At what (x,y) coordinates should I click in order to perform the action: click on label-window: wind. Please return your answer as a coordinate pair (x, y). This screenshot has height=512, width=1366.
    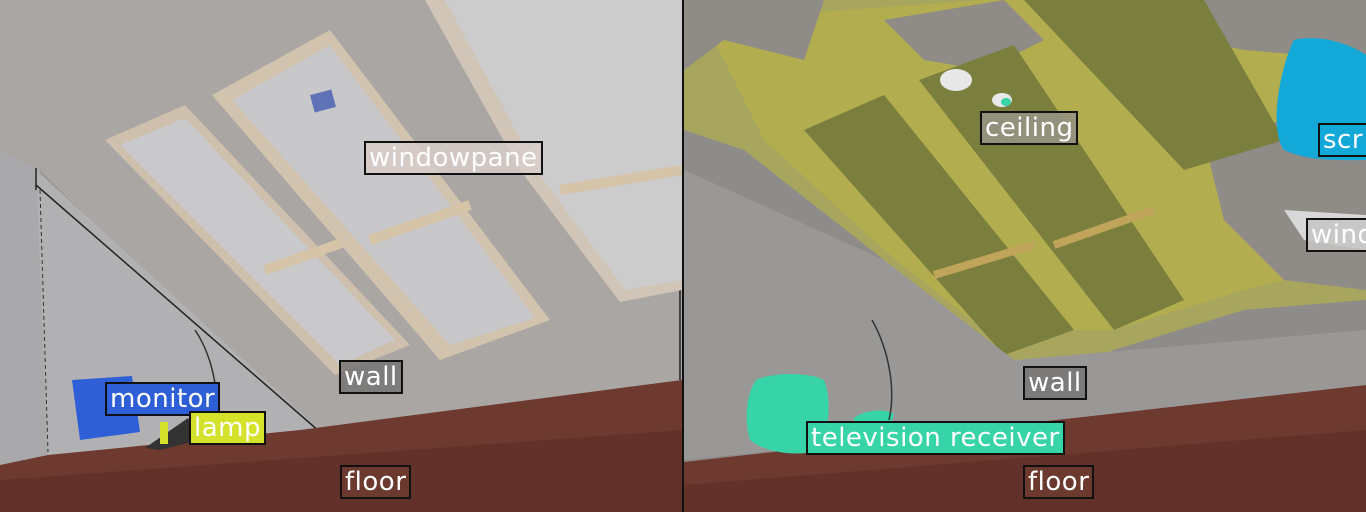
    Looking at the image, I should click on (1336, 235).